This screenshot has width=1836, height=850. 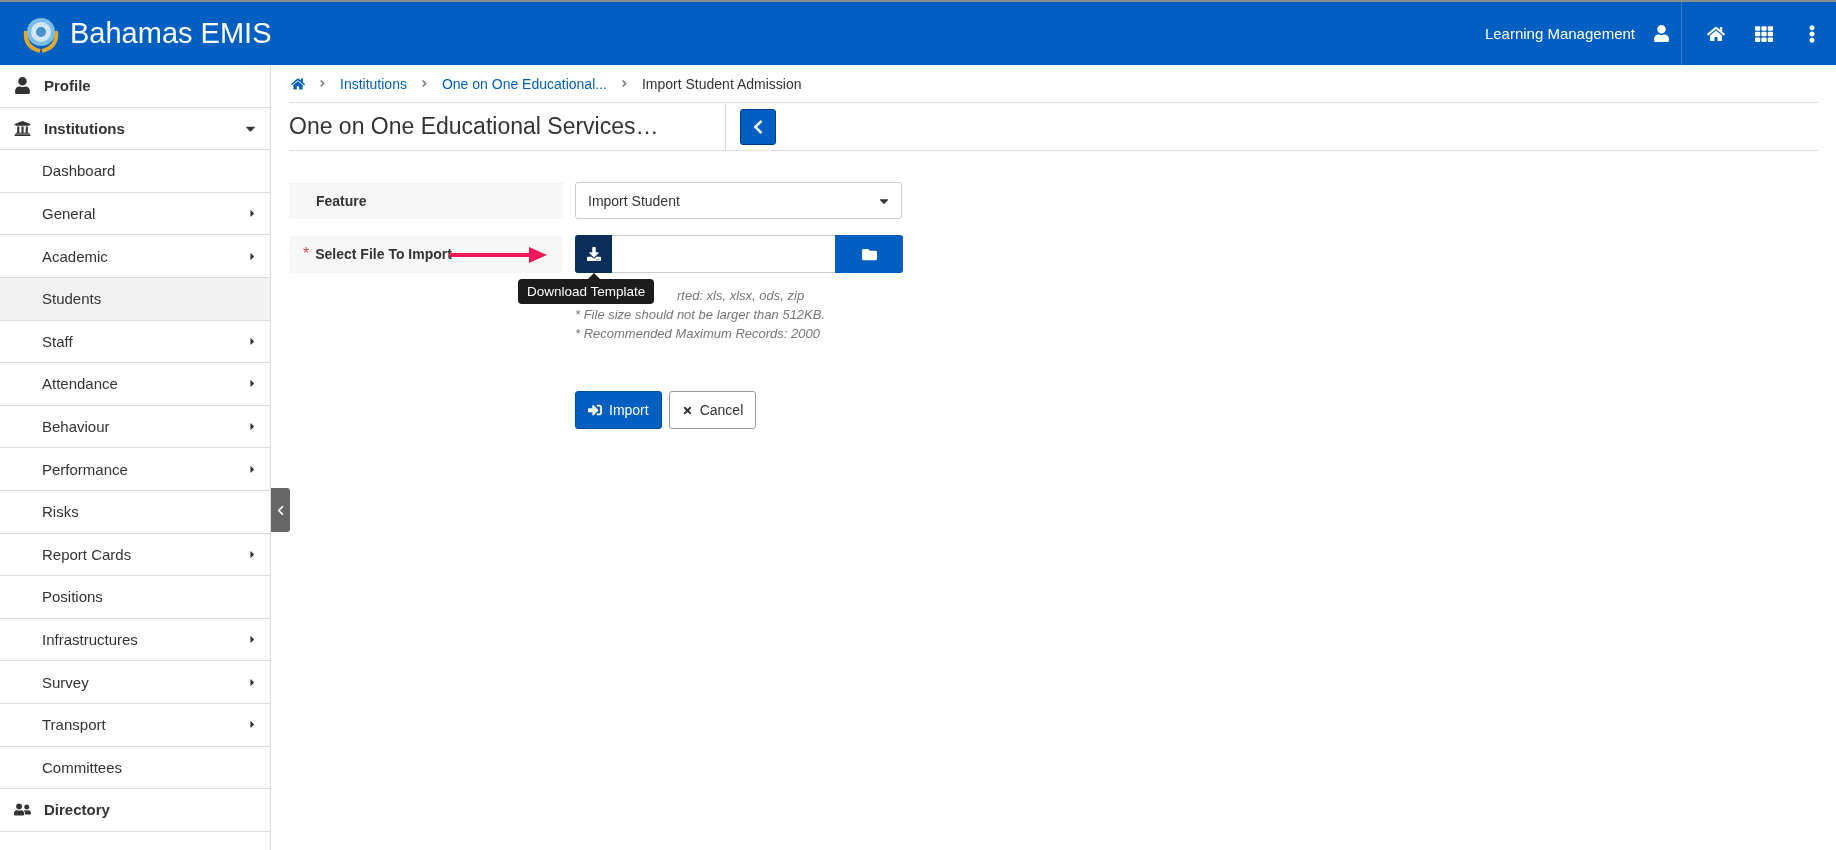 I want to click on tooltip: Download Template, so click(x=586, y=288).